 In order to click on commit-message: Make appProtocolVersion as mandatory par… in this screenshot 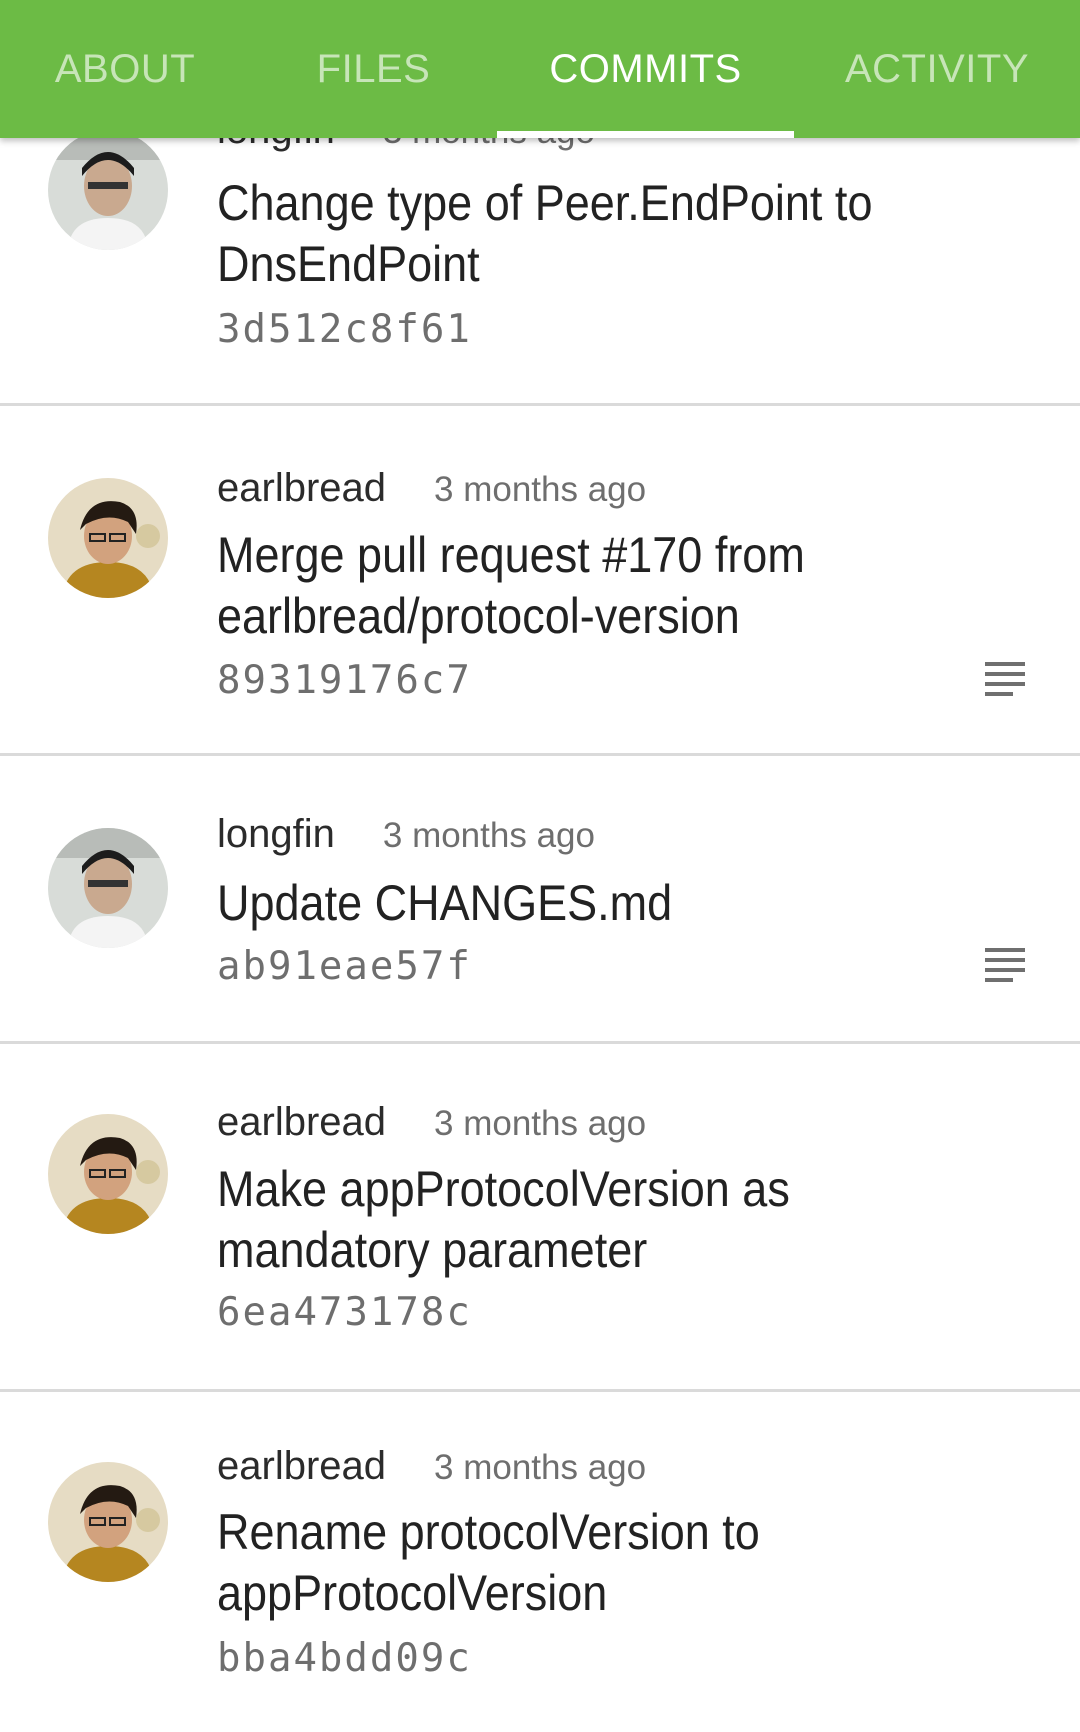, I will do `click(577, 1220)`.